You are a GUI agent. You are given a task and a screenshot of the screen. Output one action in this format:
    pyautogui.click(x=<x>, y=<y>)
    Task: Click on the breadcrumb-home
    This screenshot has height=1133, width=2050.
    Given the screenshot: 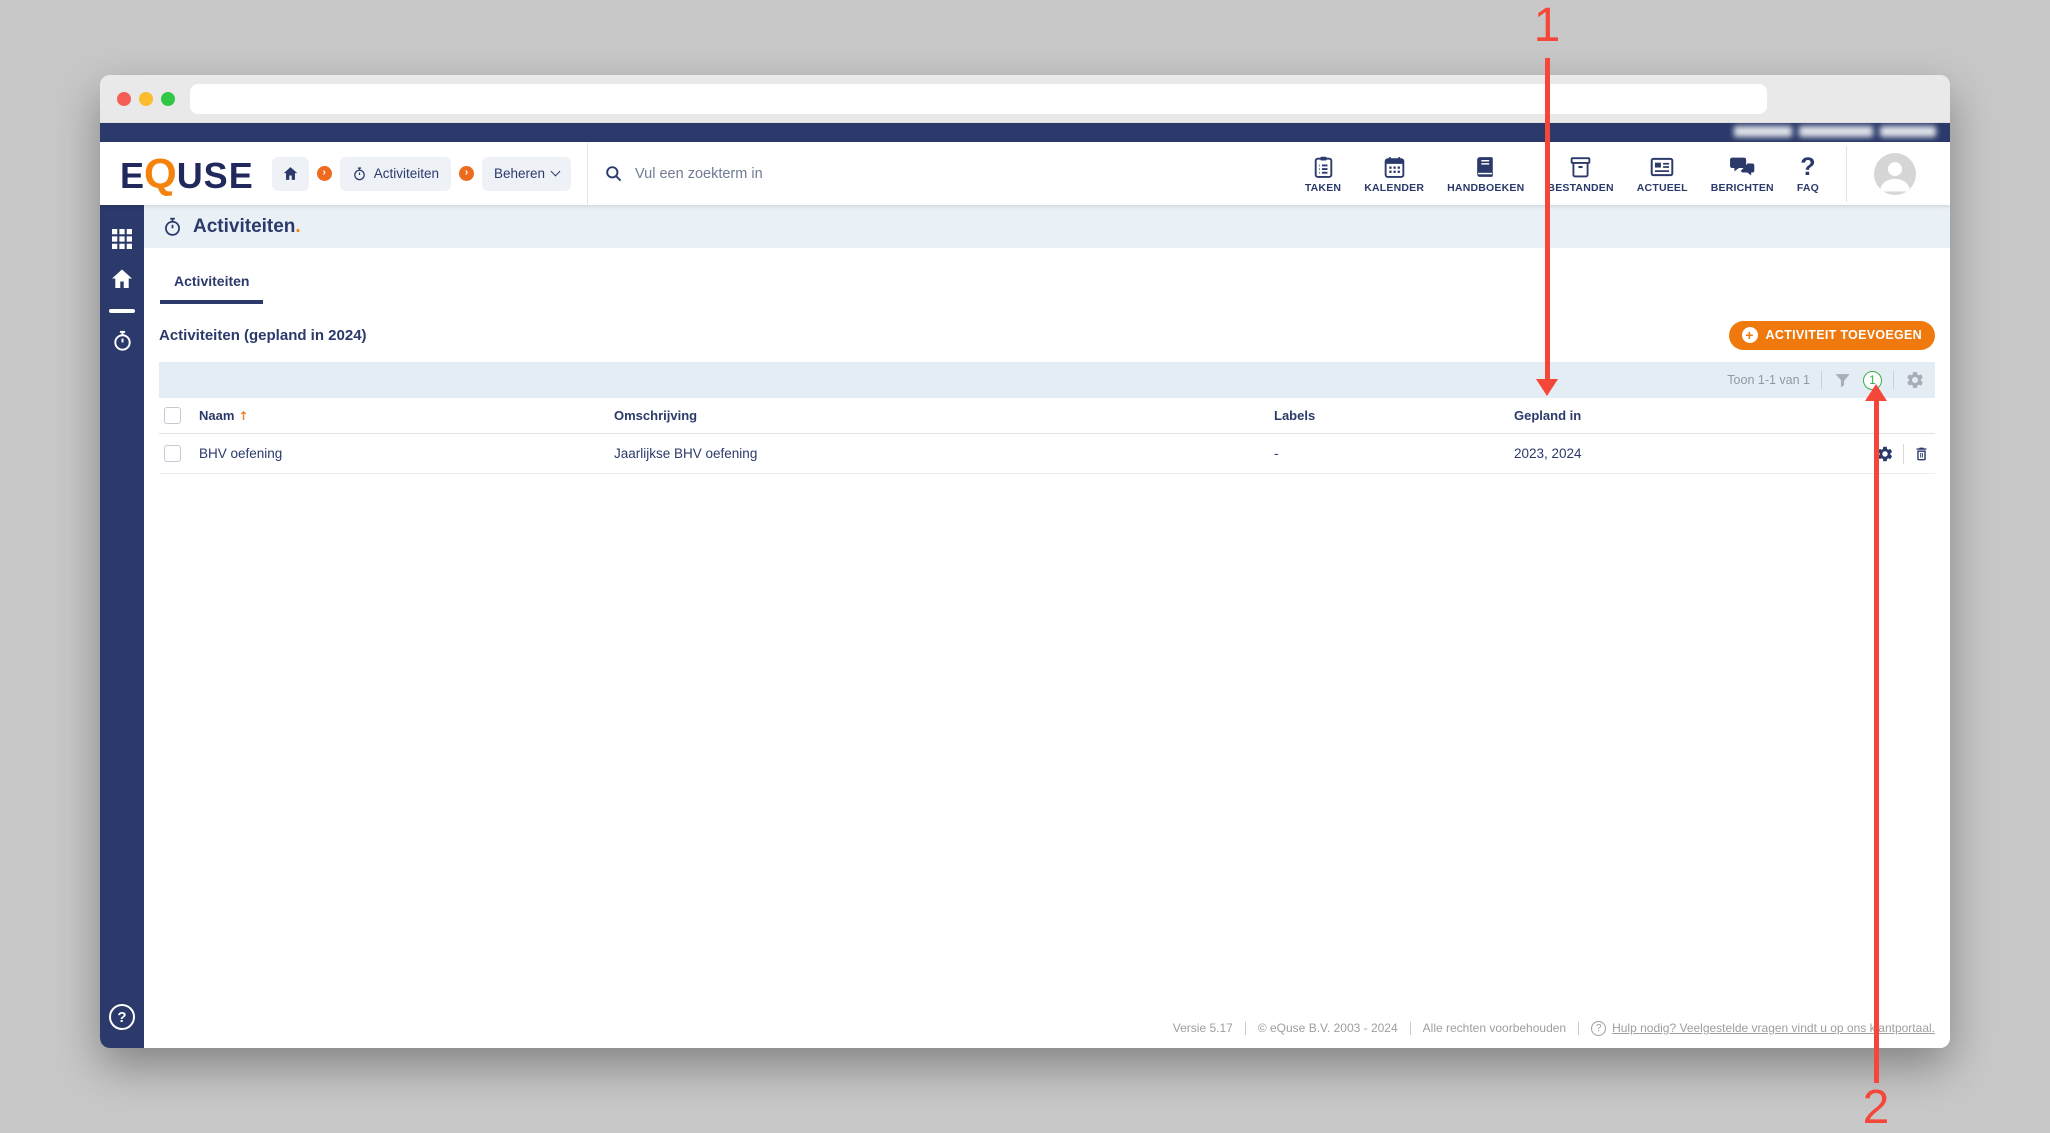 What is the action you would take?
    pyautogui.click(x=290, y=173)
    